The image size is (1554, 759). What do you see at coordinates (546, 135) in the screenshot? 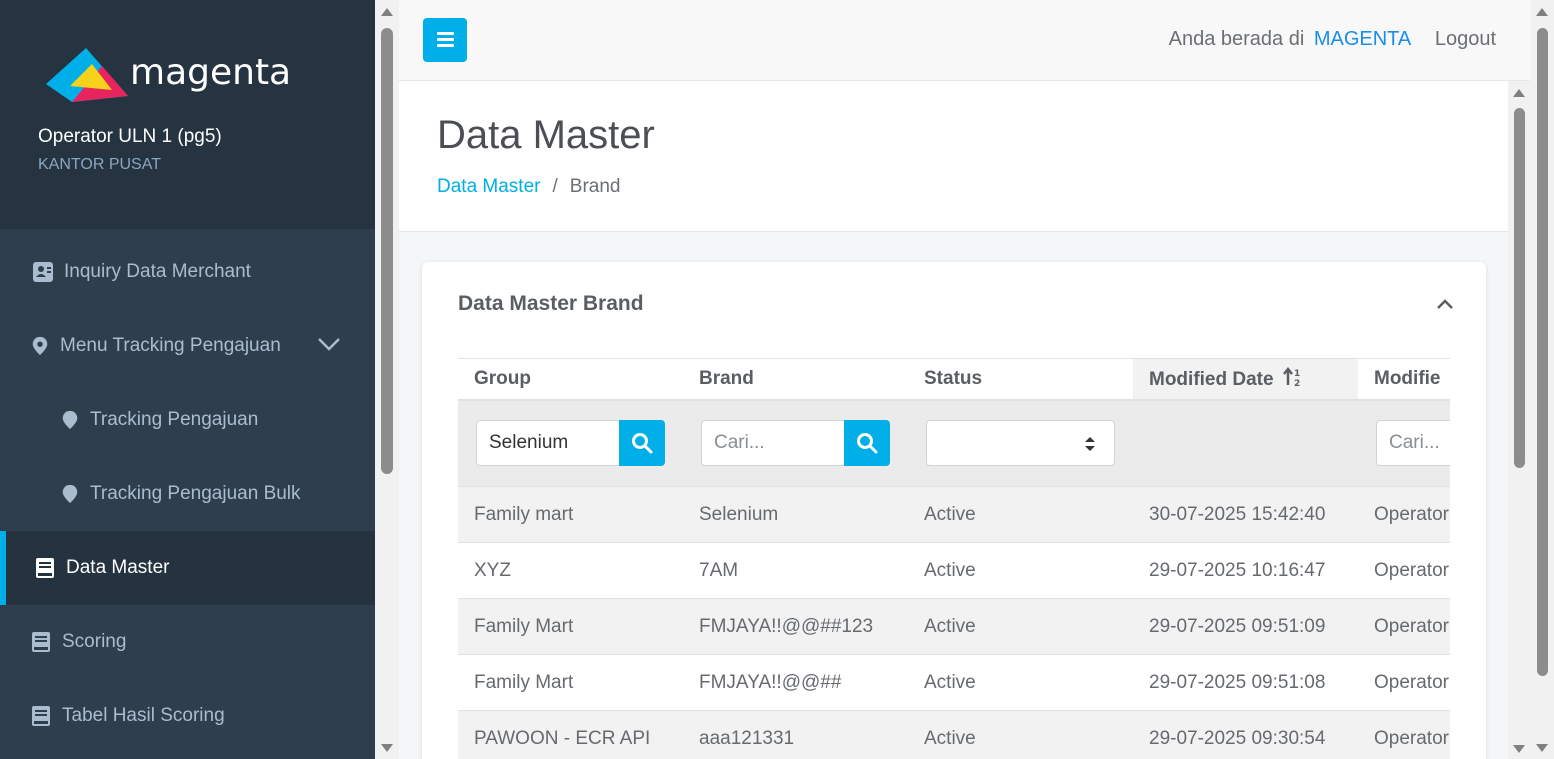
I see `page-title: Data Master` at bounding box center [546, 135].